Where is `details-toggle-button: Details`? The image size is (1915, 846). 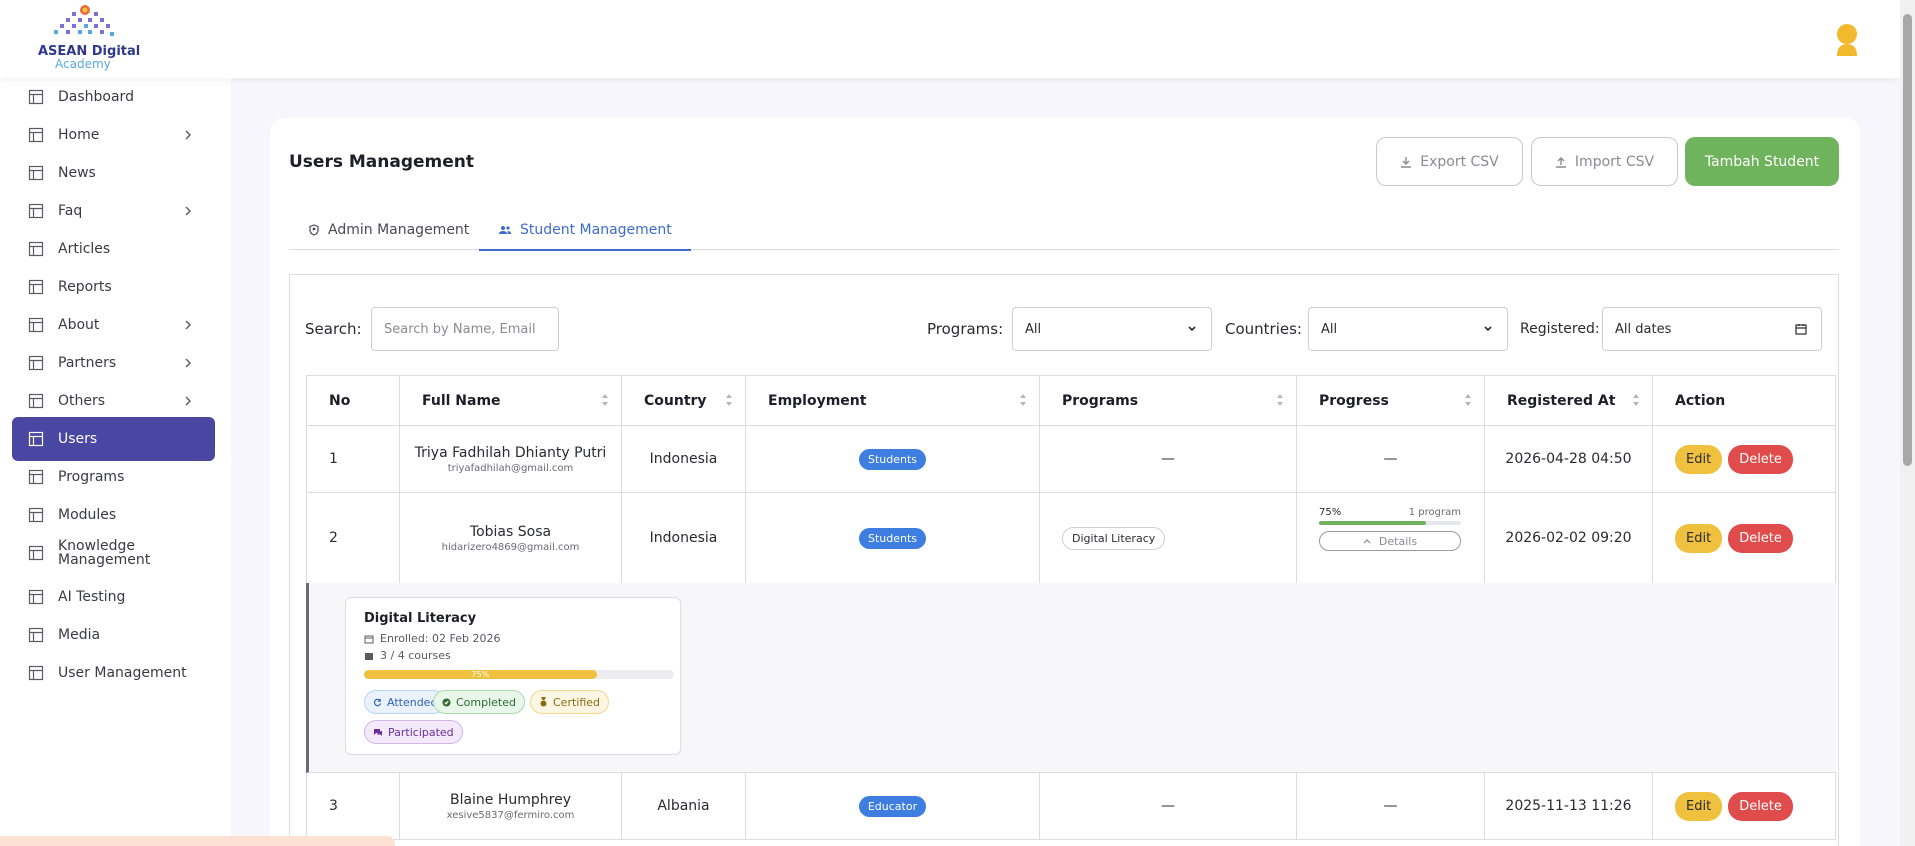 details-toggle-button: Details is located at coordinates (1390, 541).